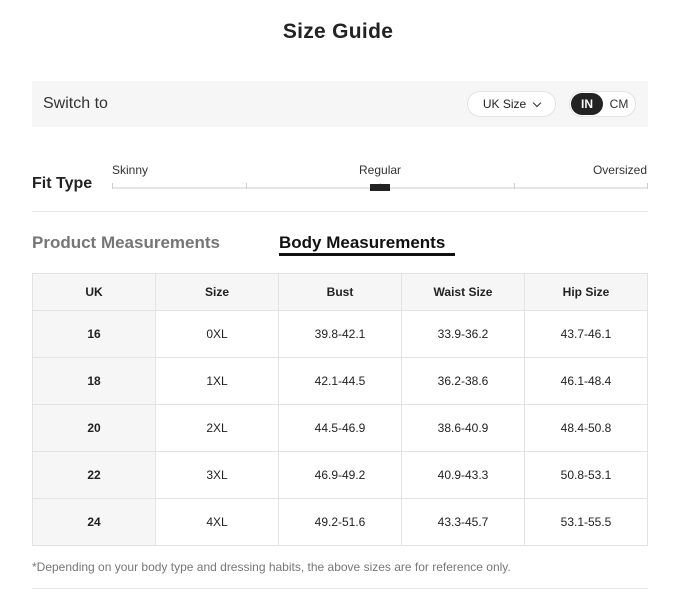  Describe the element at coordinates (130, 170) in the screenshot. I see `fit-option-skinny: Skinny` at that location.